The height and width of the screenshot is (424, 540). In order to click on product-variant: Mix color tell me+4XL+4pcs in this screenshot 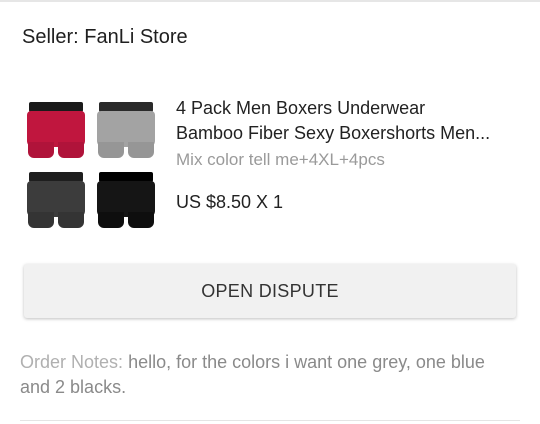, I will do `click(280, 159)`.